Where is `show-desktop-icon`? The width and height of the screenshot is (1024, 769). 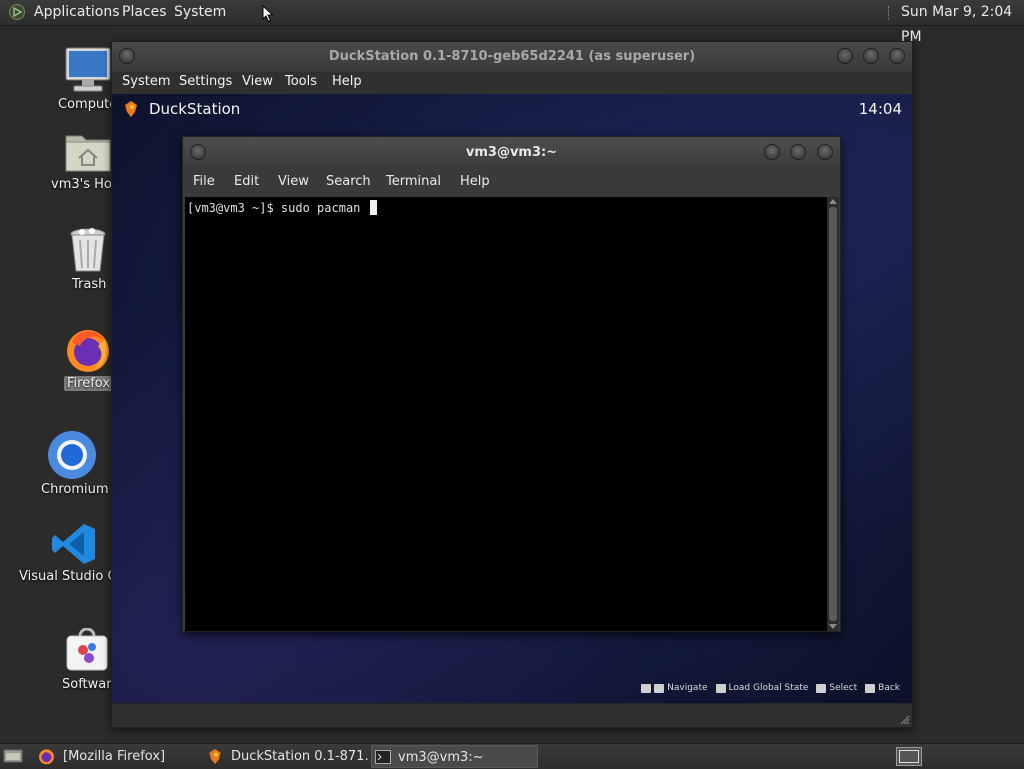 show-desktop-icon is located at coordinates (13, 756).